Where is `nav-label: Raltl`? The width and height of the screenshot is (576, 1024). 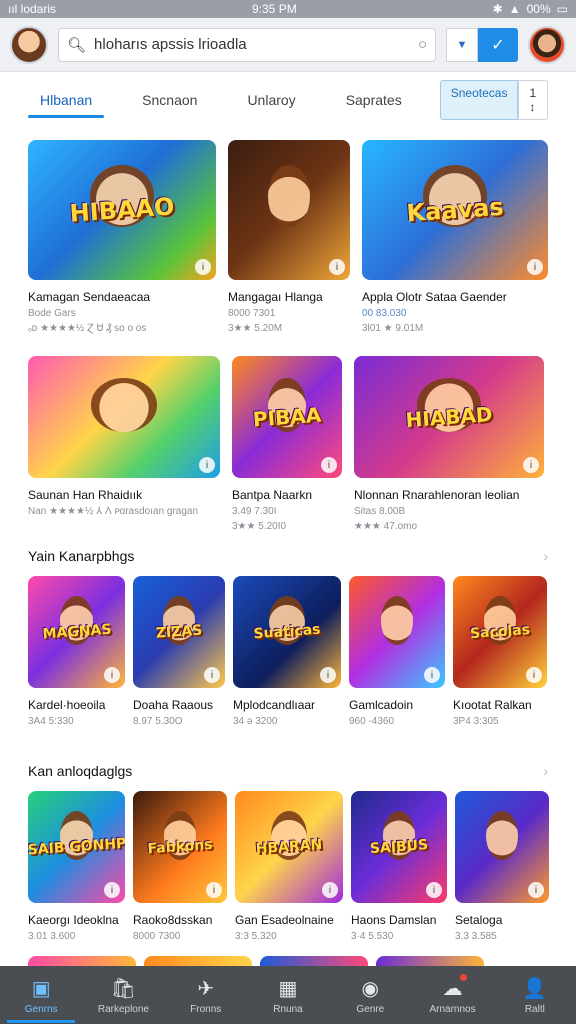
nav-label: Raltl is located at coordinates (534, 1009).